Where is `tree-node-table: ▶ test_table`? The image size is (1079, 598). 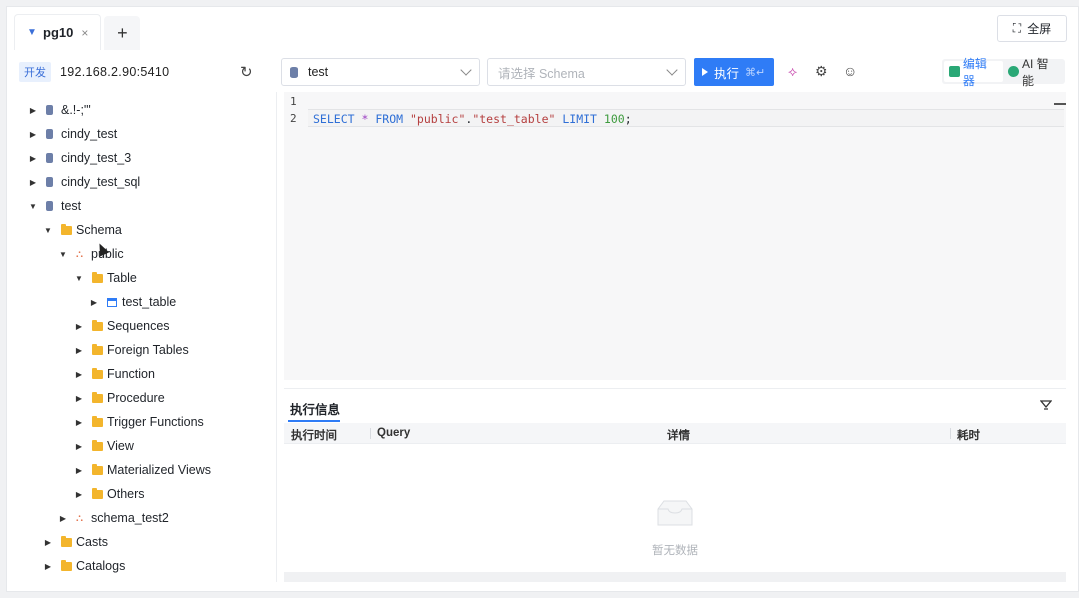 tree-node-table: ▶ test_table is located at coordinates (132, 302).